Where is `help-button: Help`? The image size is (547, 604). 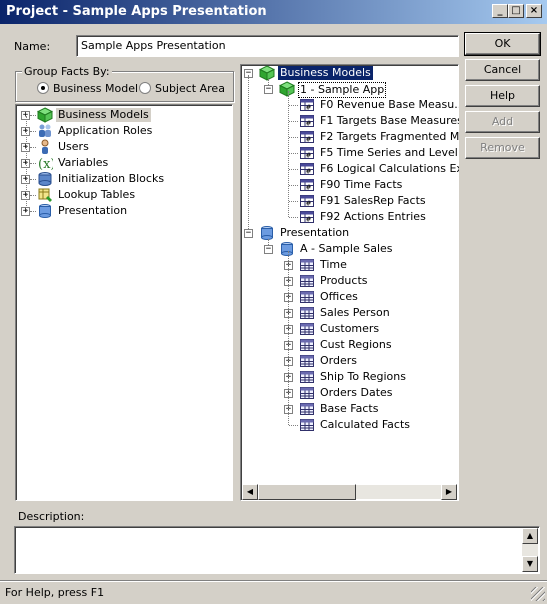 help-button: Help is located at coordinates (502, 96).